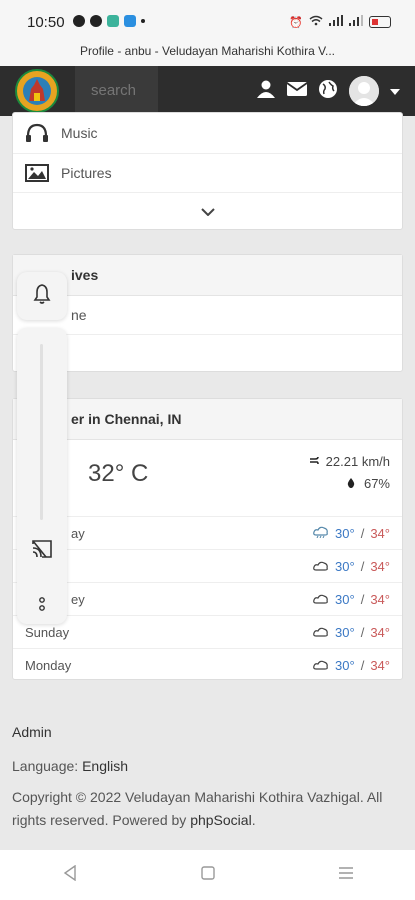 The height and width of the screenshot is (900, 415). Describe the element at coordinates (207, 566) in the screenshot. I see `forecast-row: 30°/34°` at that location.